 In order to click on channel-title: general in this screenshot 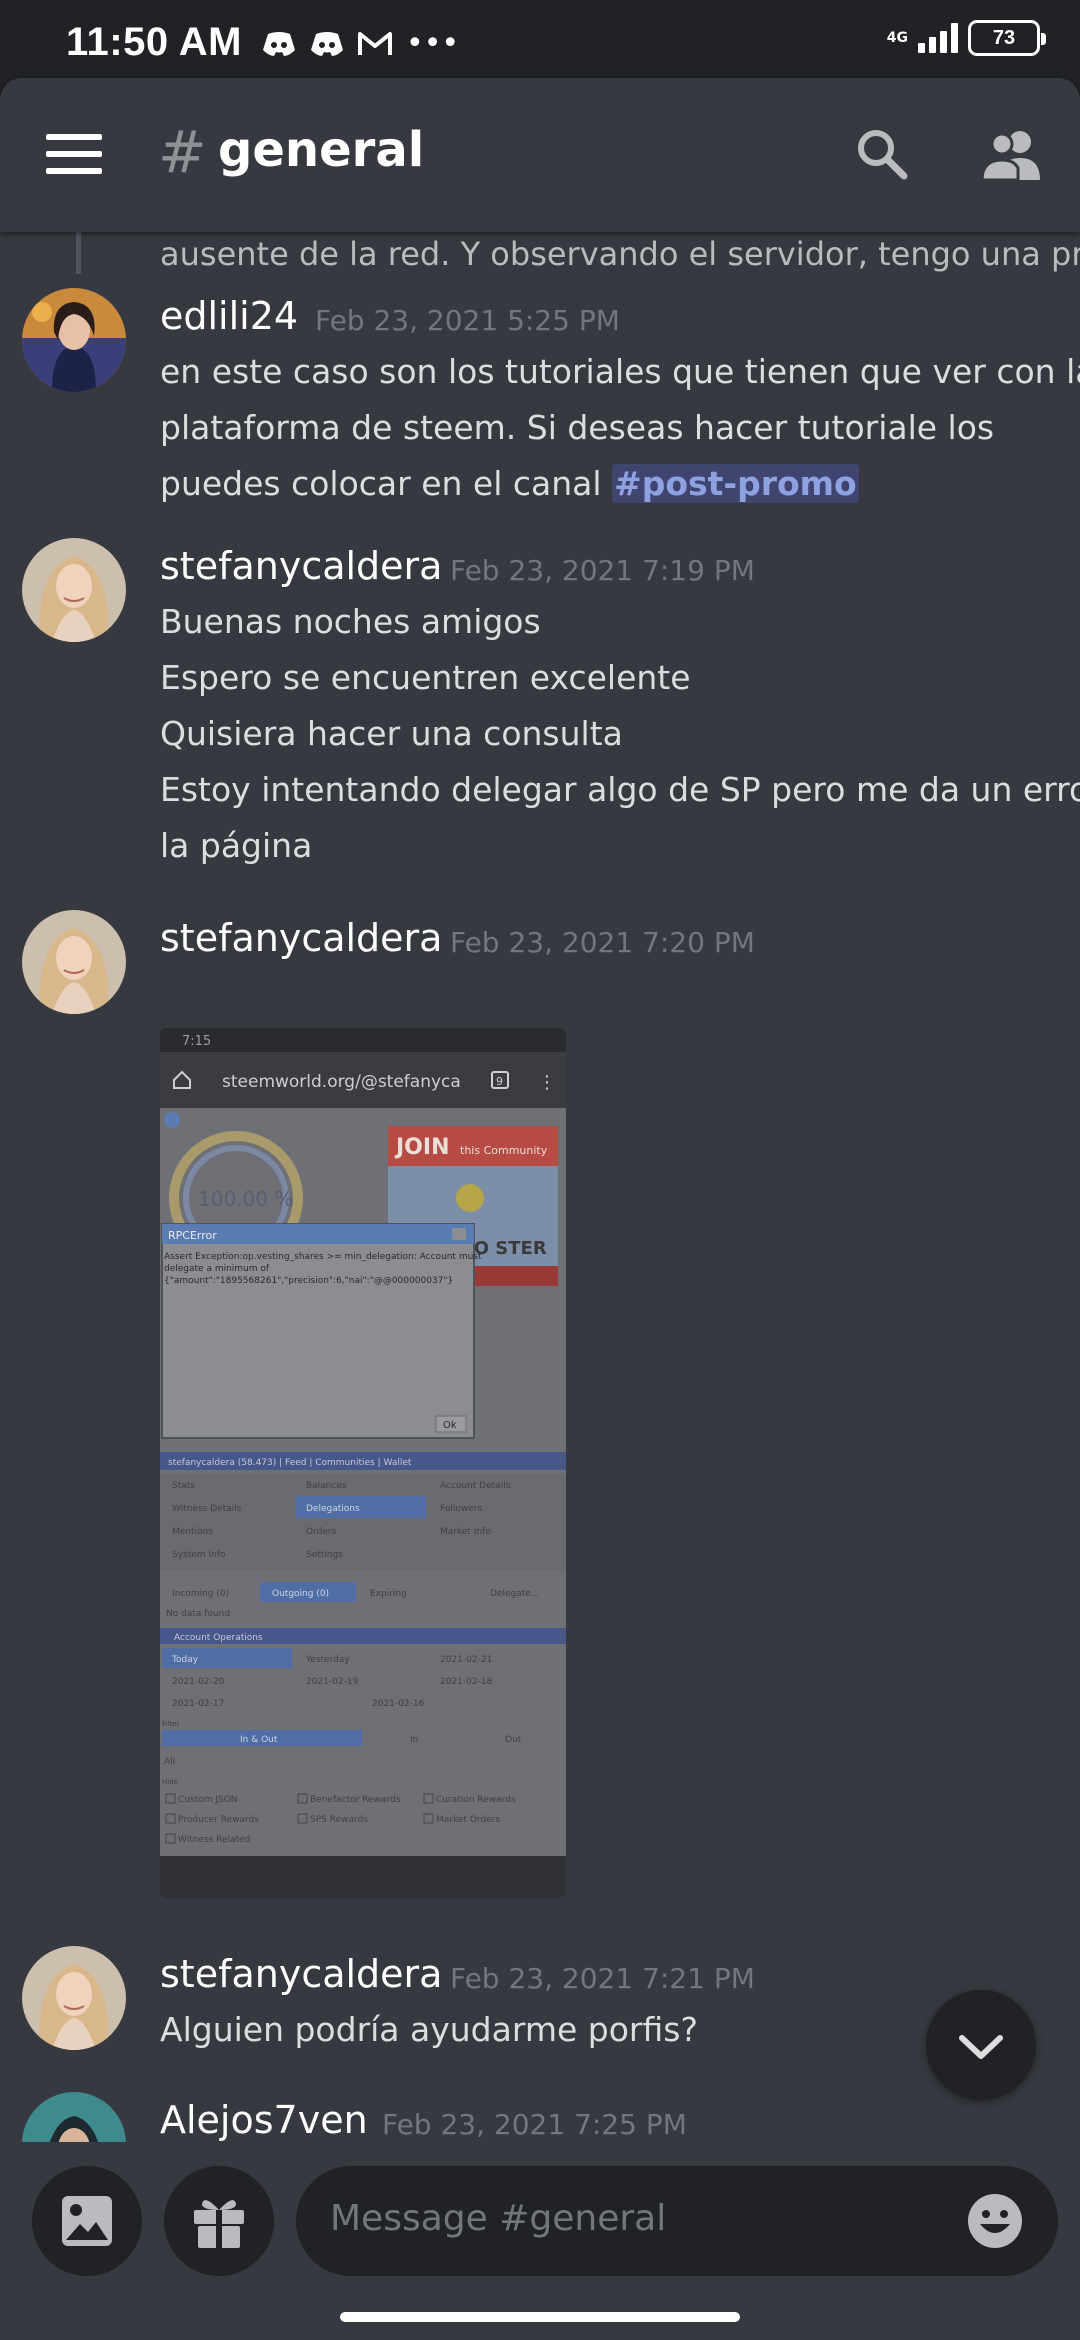, I will do `click(321, 150)`.